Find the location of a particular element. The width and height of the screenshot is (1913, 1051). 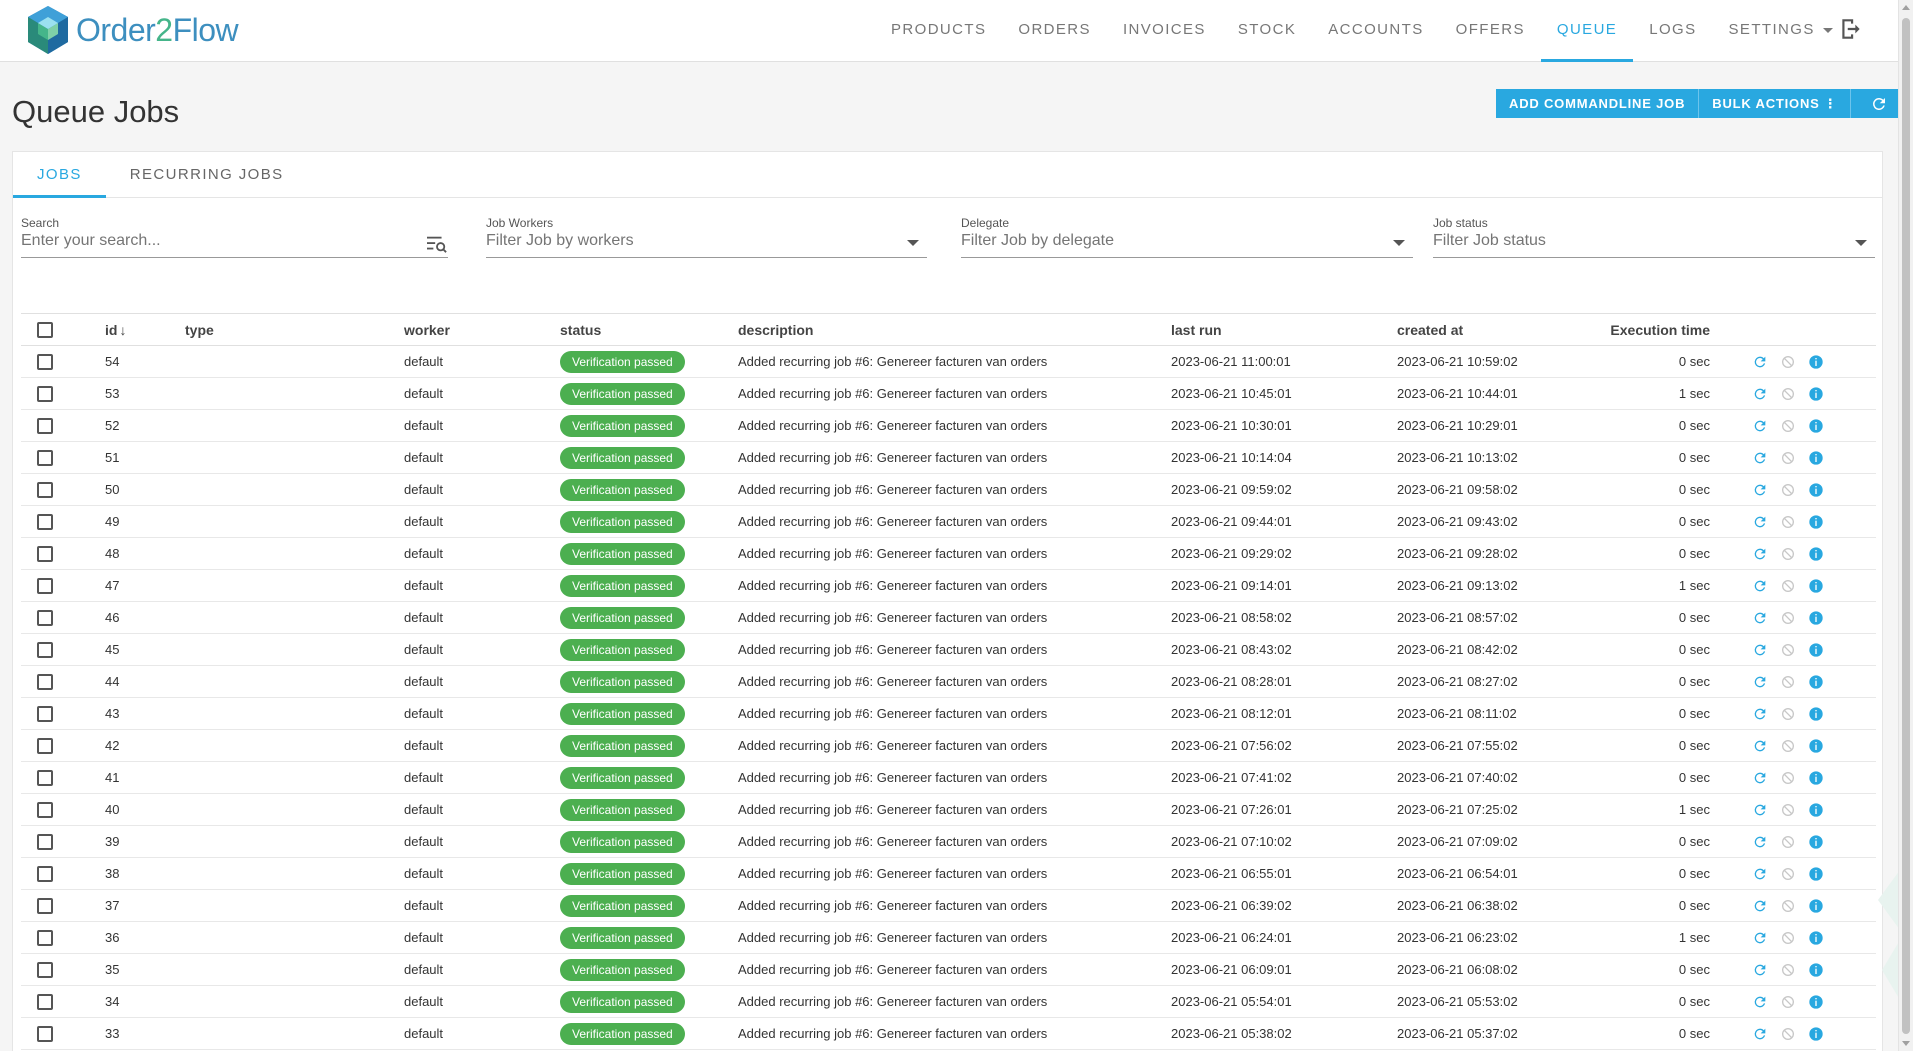

nav-item-accounts: ACCOUNTS is located at coordinates (1375, 31).